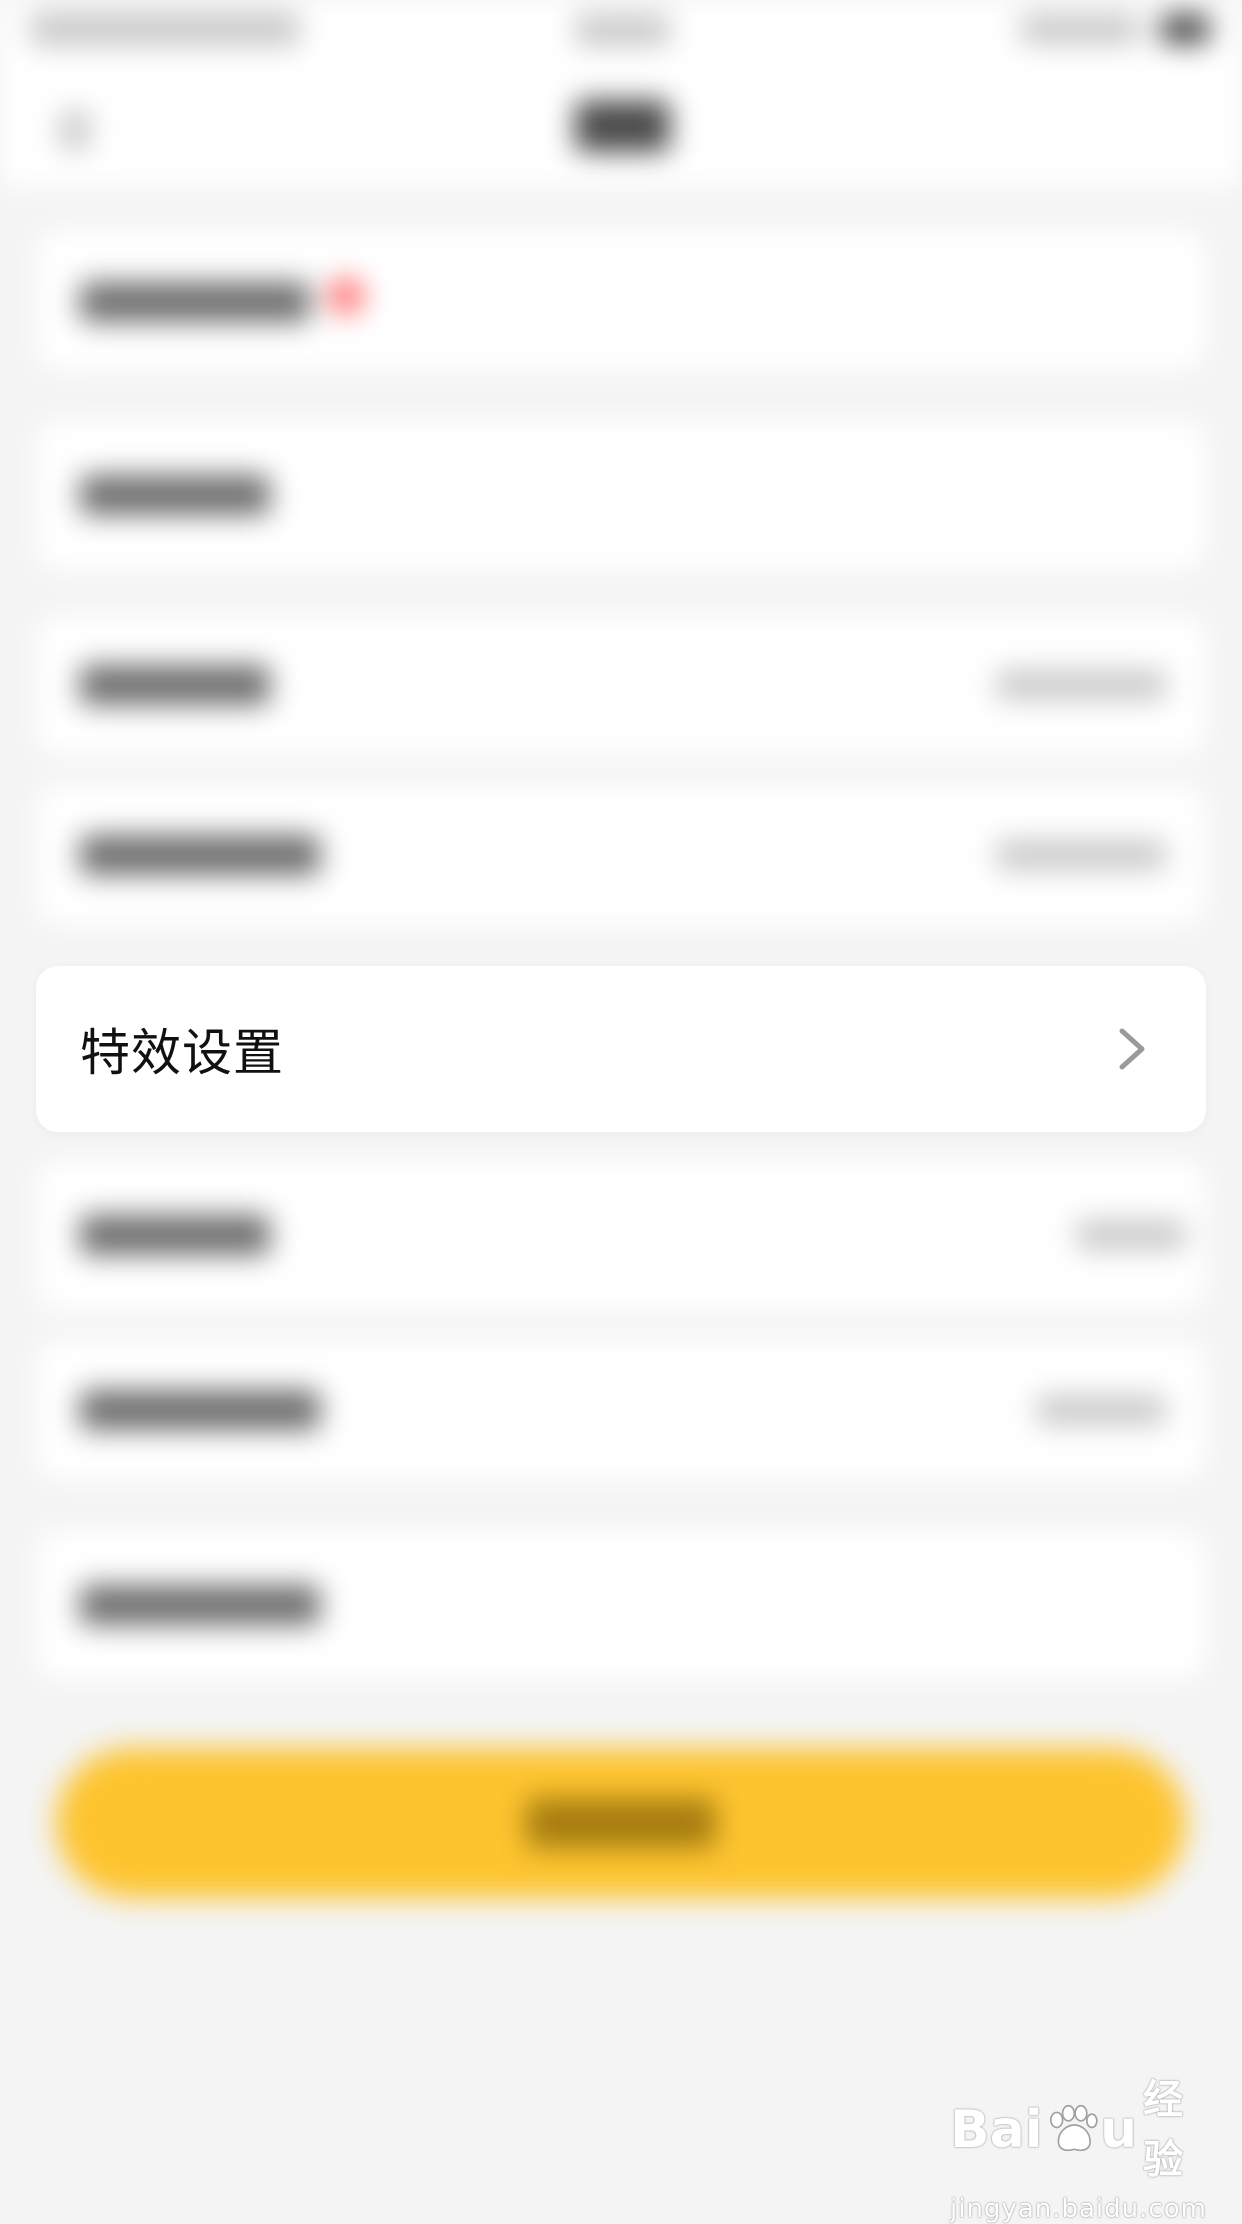 This screenshot has width=1242, height=2224. I want to click on watermark-brand-cn: 经验, so click(1163, 2130).